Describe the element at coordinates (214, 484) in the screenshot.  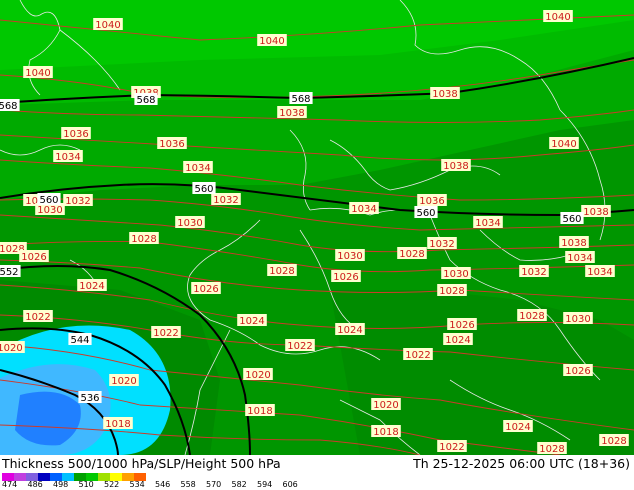
I see `scale-tick-label: 570` at that location.